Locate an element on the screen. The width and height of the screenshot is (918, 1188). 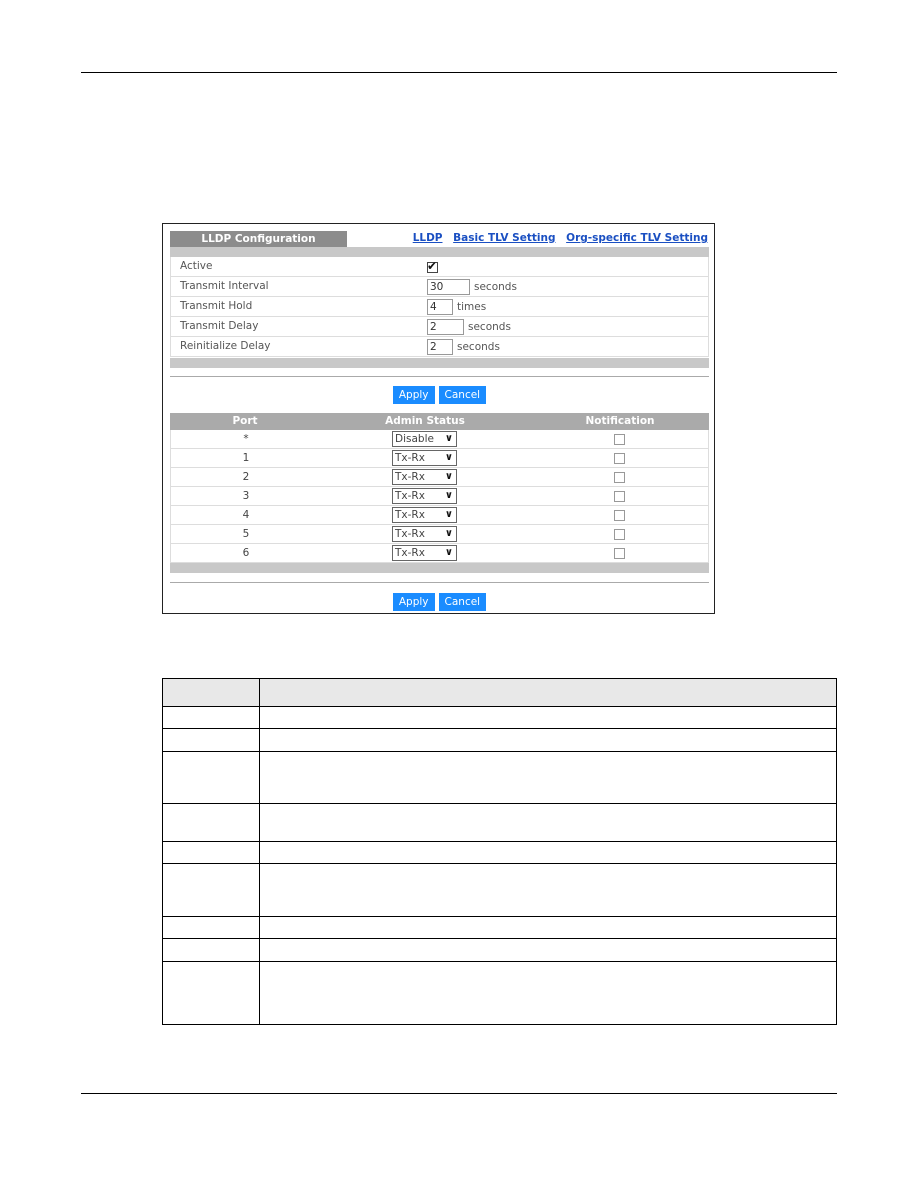
header-port: Port is located at coordinates (245, 421).